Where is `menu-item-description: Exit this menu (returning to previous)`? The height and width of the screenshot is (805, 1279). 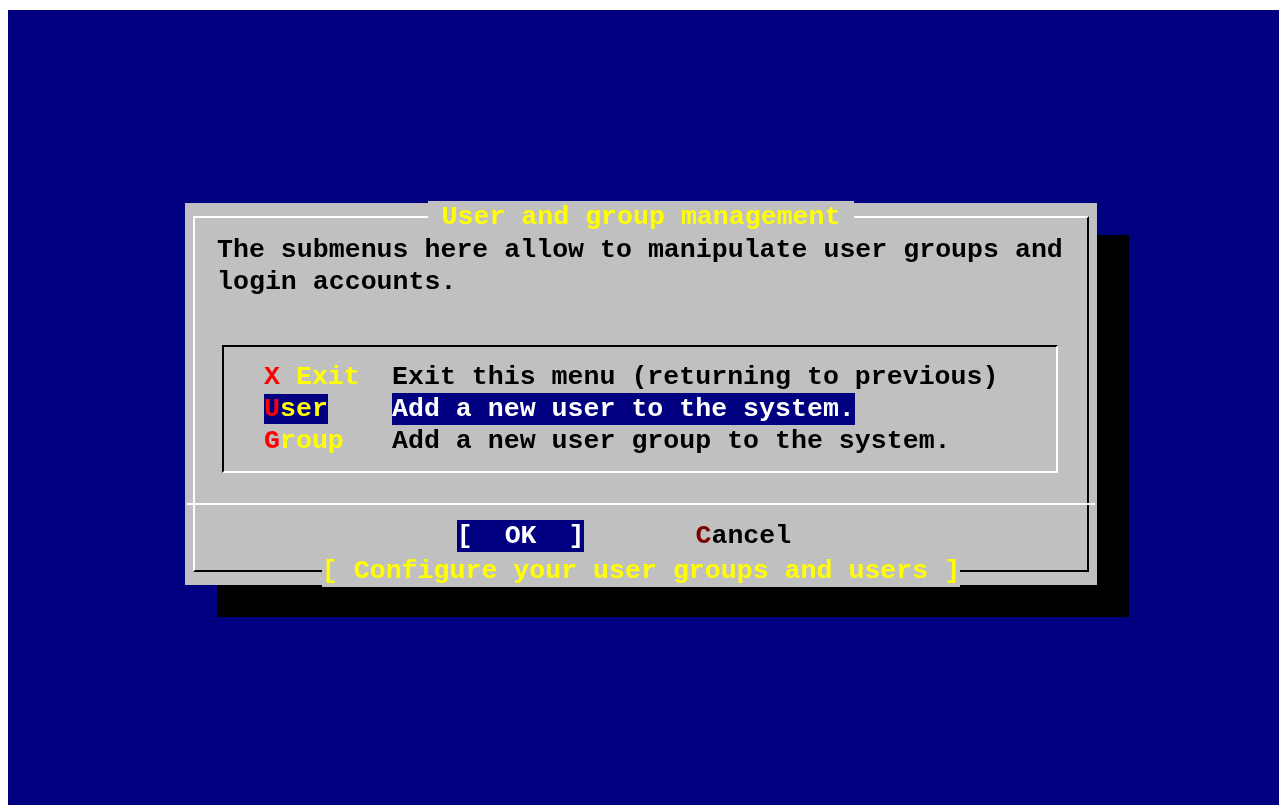
menu-item-description: Exit this menu (returning to previous) is located at coordinates (695, 377).